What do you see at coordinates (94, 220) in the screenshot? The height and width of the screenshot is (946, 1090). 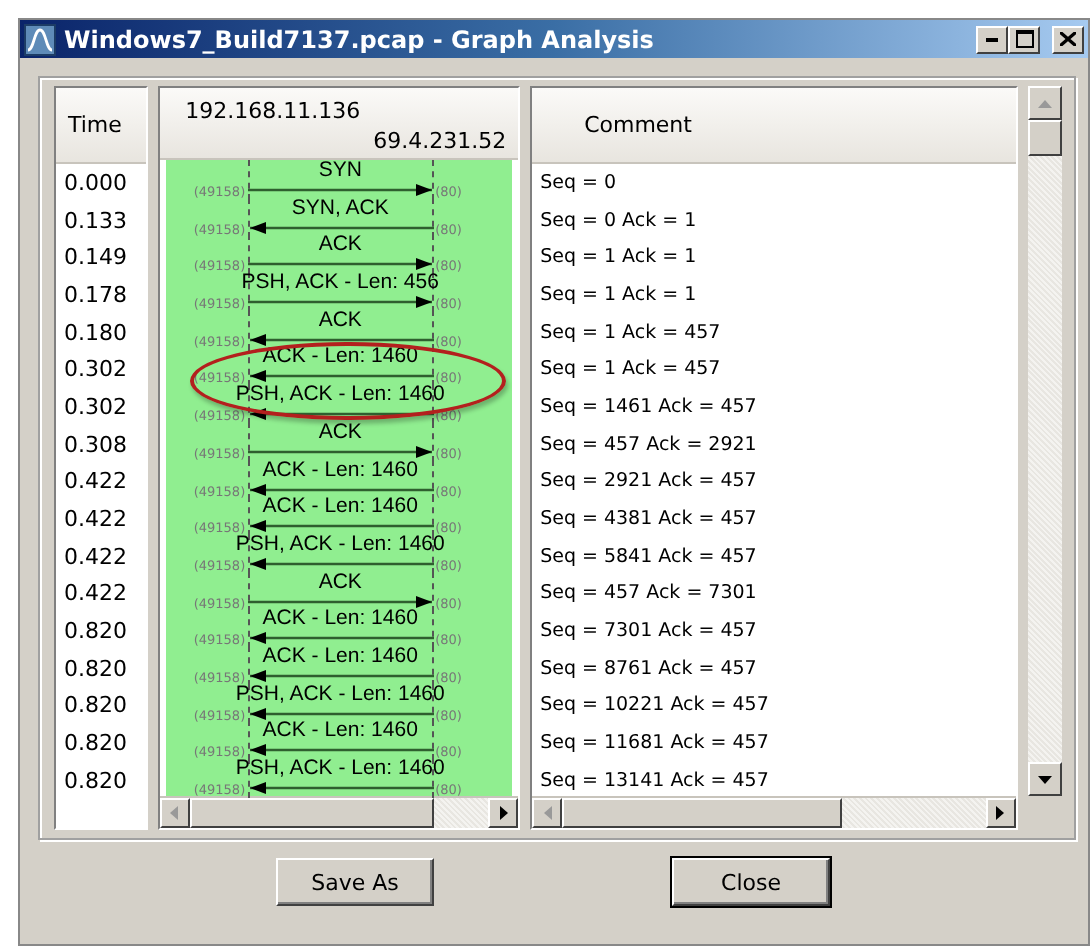 I see `time-cell-text: 0.133` at bounding box center [94, 220].